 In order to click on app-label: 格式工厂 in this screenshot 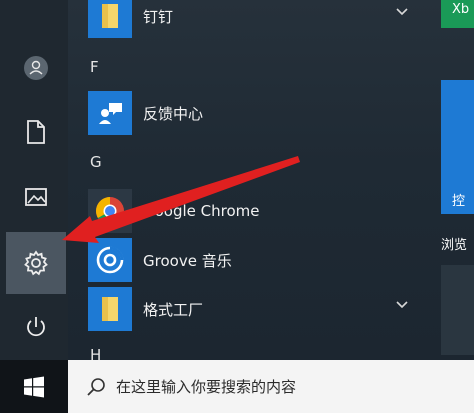, I will do `click(173, 309)`.